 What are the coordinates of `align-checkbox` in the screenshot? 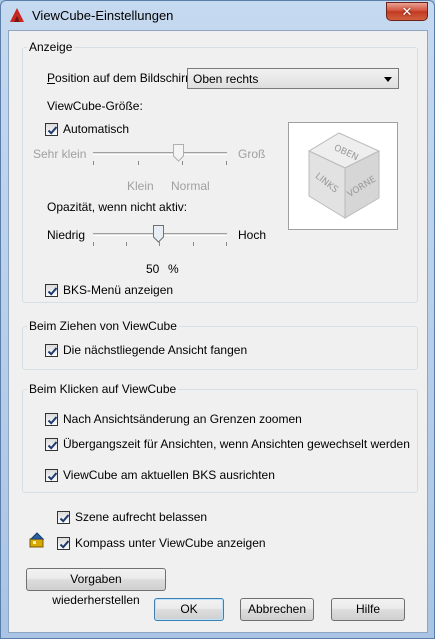 It's located at (51, 475).